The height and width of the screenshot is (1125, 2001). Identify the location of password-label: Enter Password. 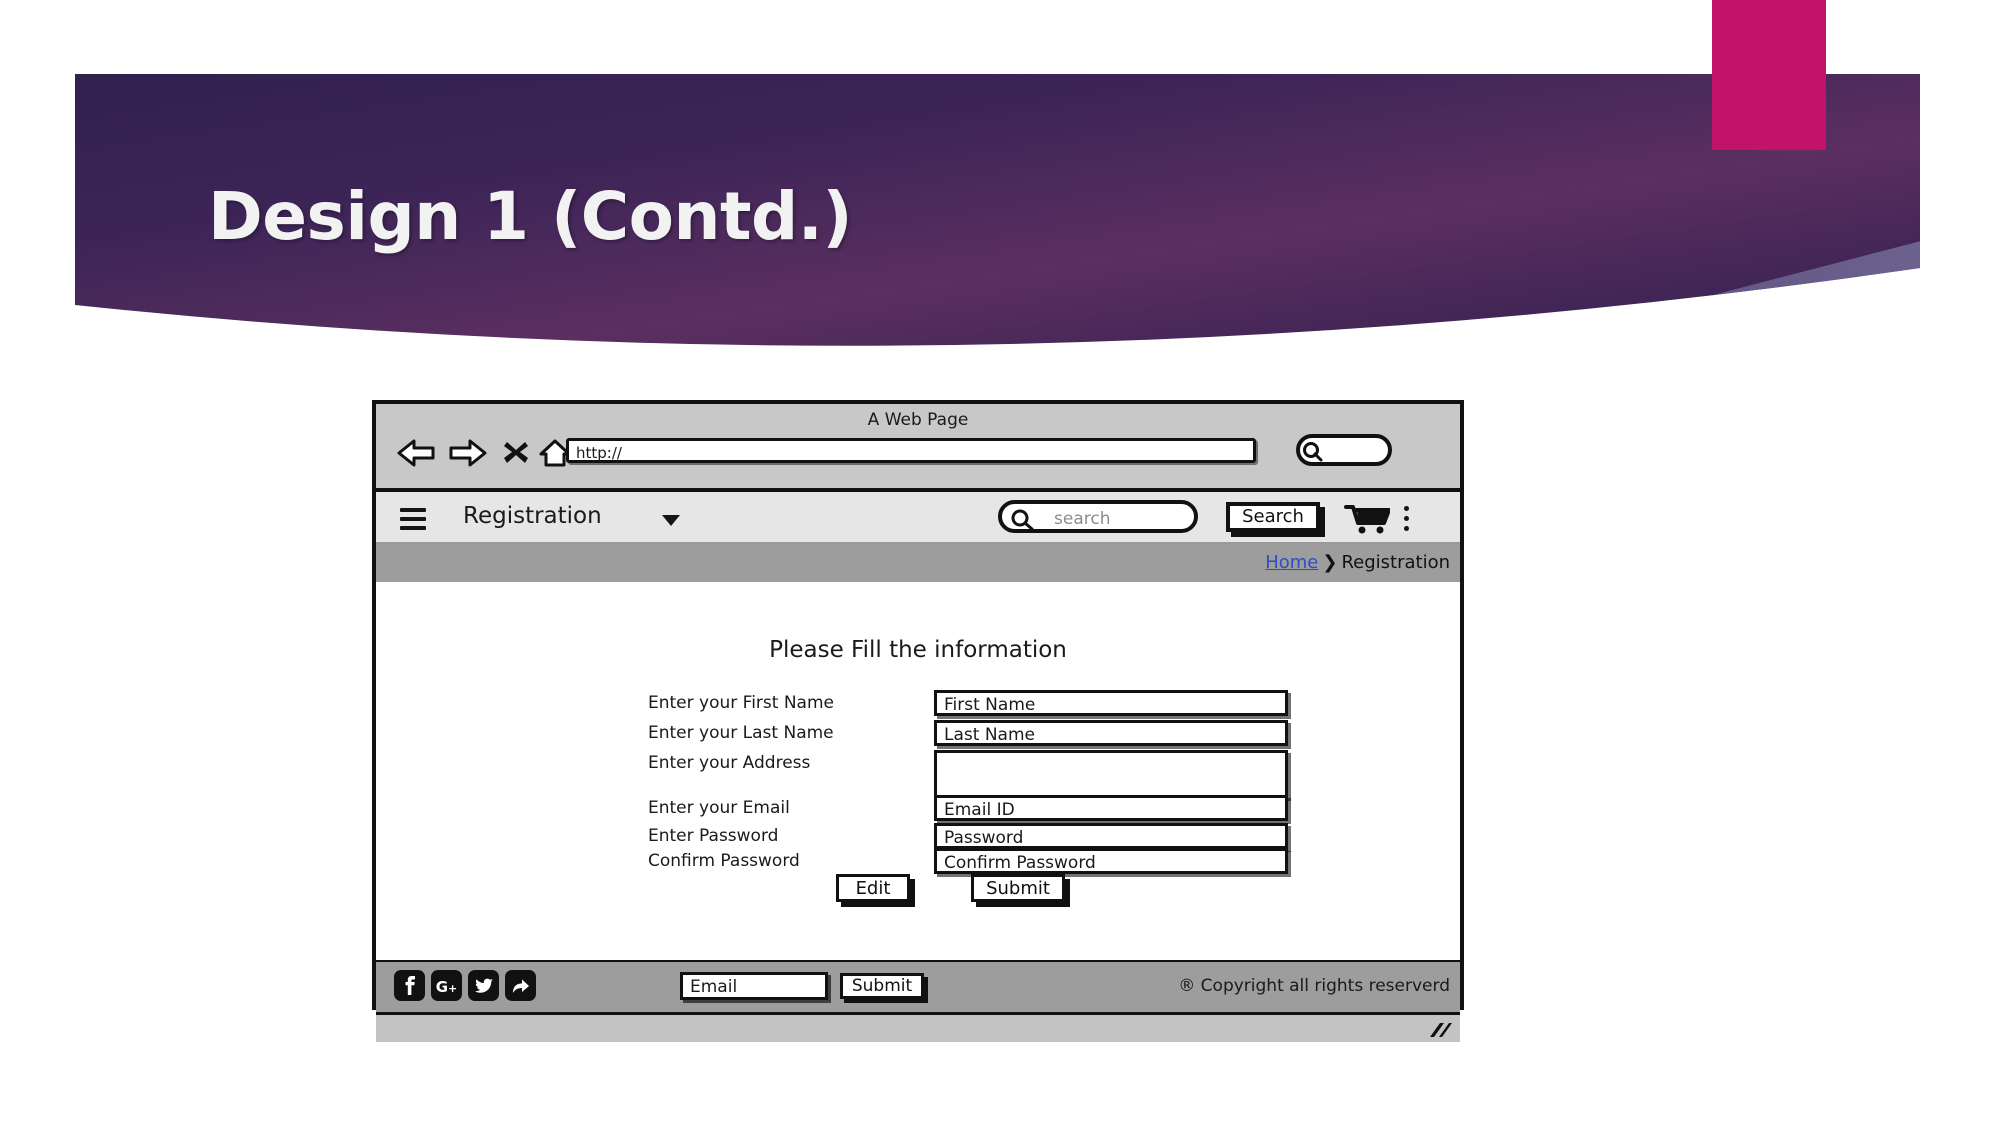
(713, 836).